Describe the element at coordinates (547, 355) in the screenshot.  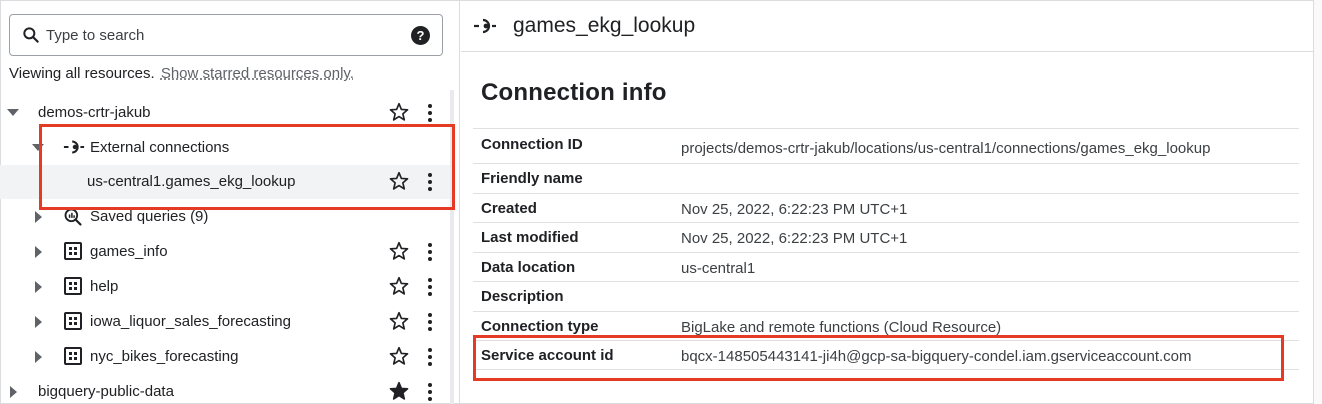
I see `info-key: Service account id` at that location.